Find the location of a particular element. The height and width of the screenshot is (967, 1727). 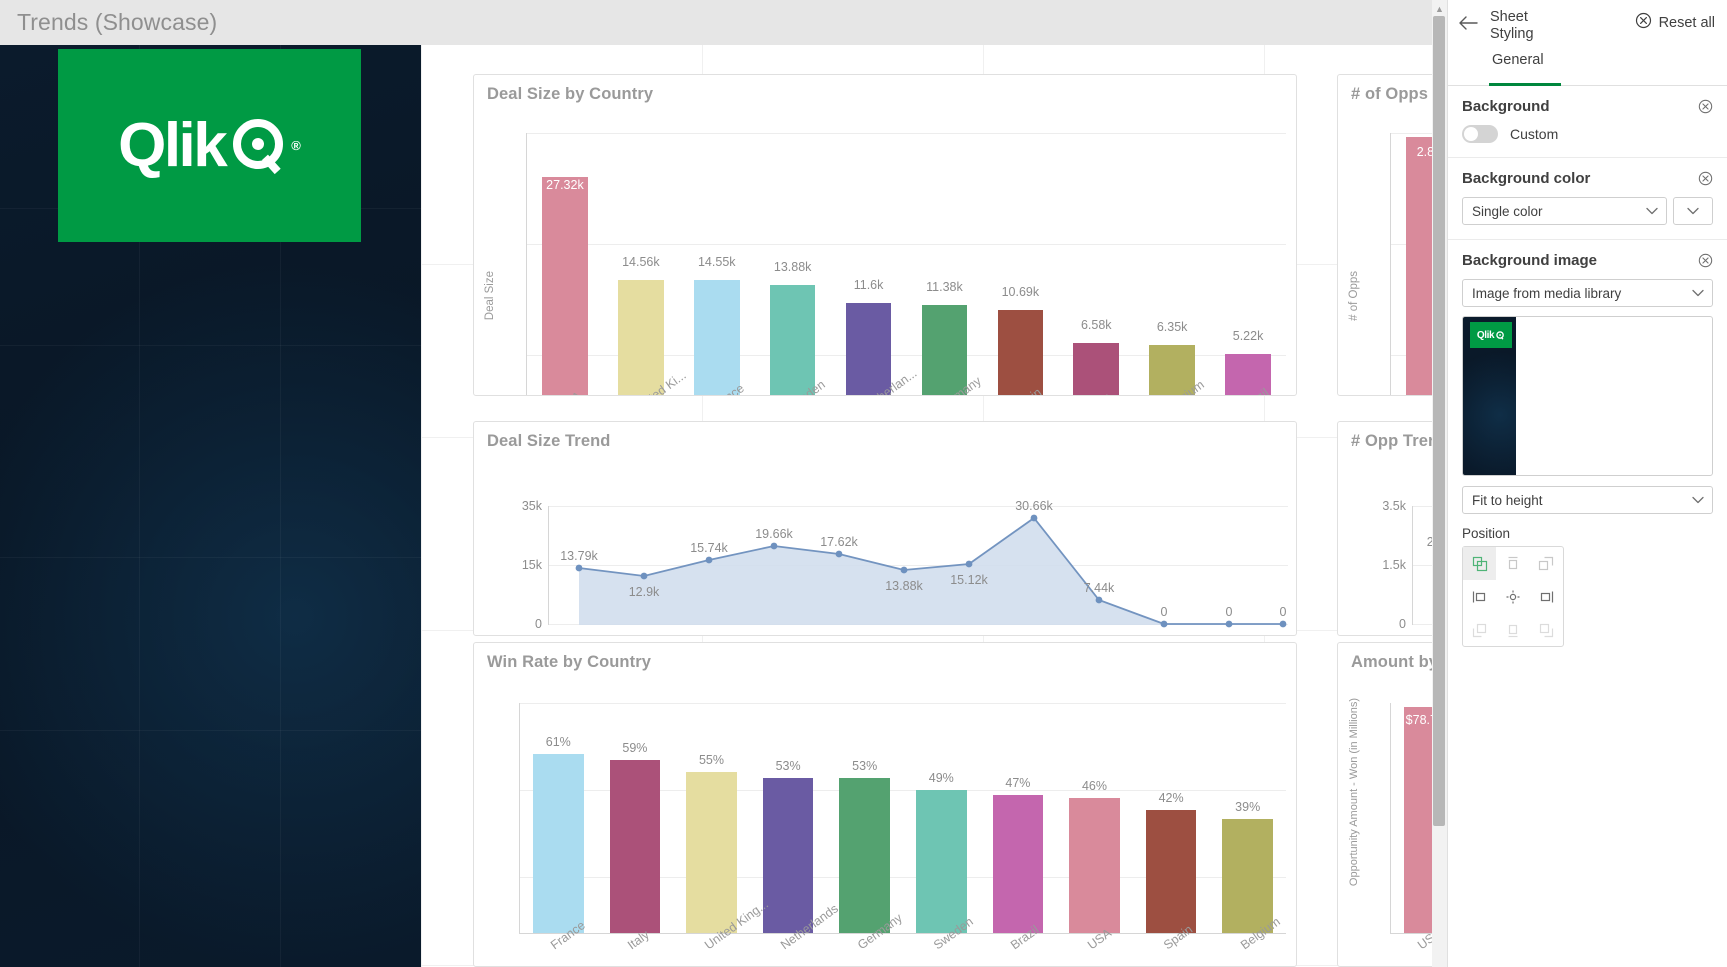

position-top-center-button is located at coordinates (1512, 563).